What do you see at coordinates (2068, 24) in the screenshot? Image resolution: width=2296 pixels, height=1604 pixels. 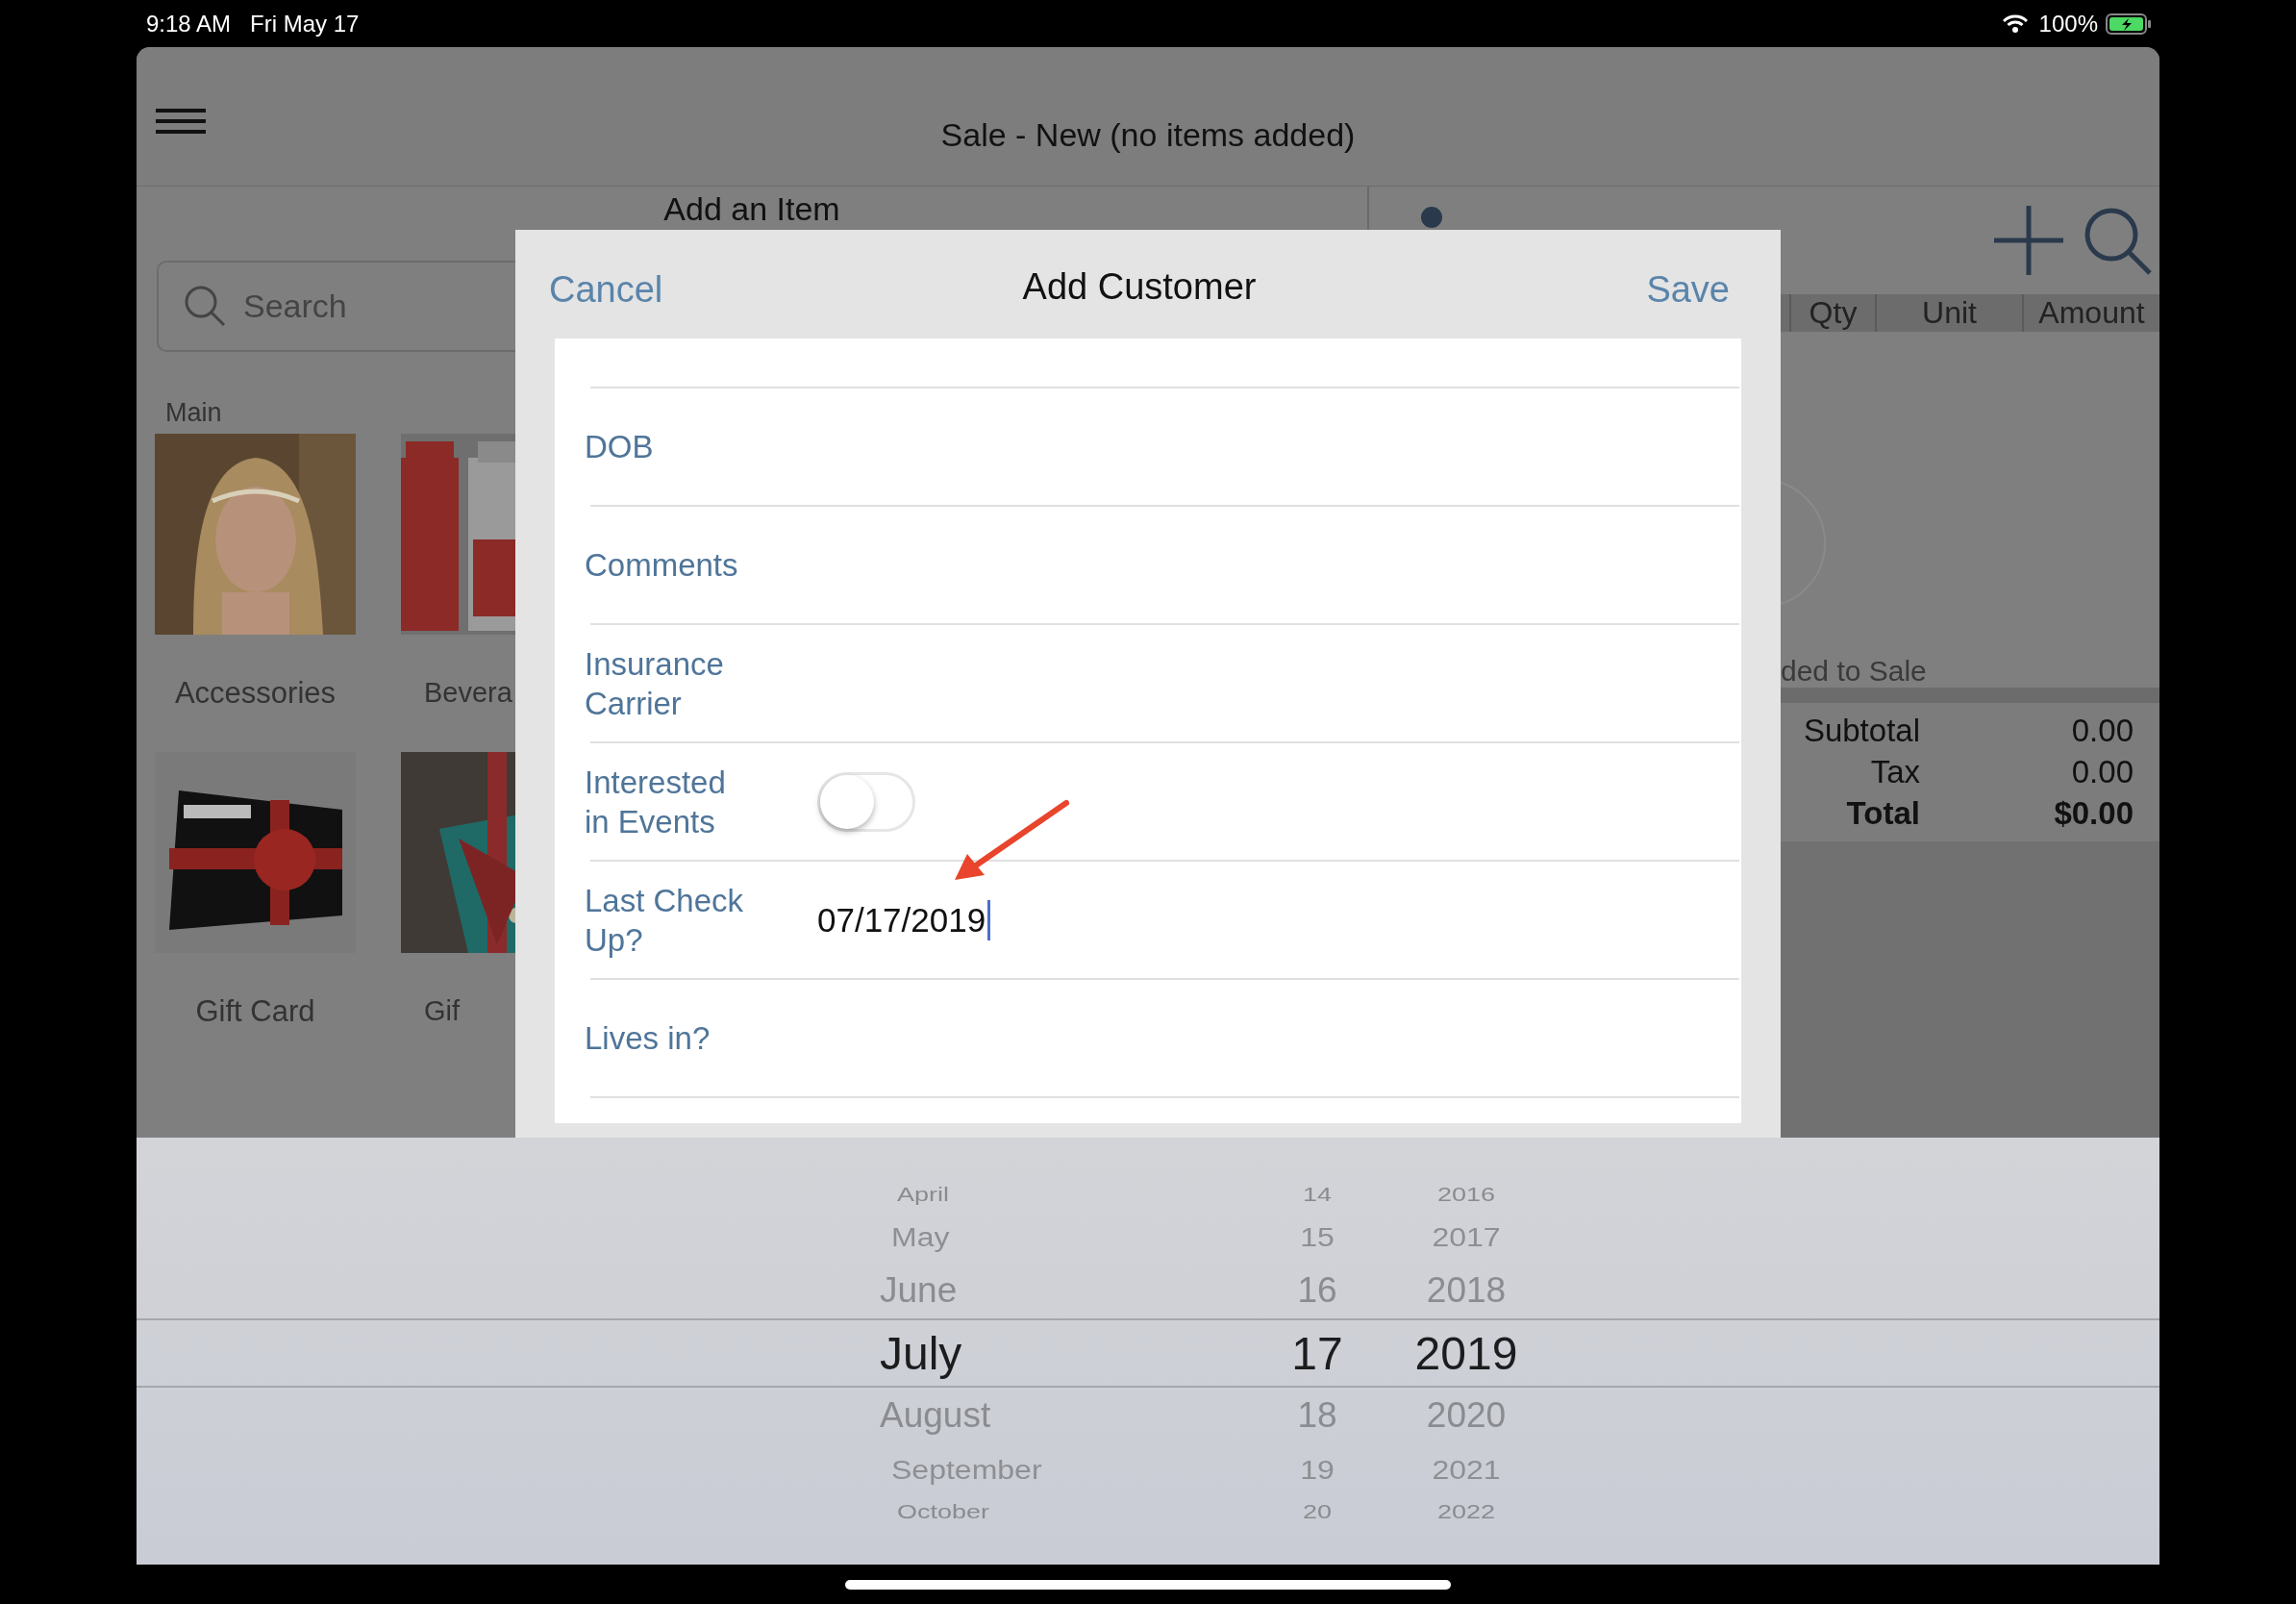 I see `battery-percent: 100%` at bounding box center [2068, 24].